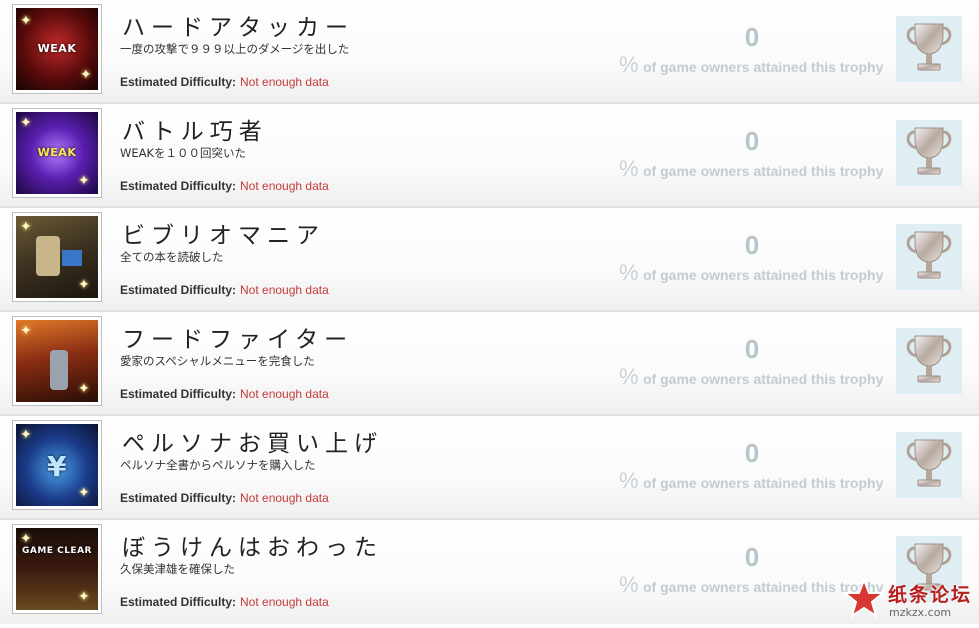 This screenshot has width=979, height=628. Describe the element at coordinates (235, 49) in the screenshot. I see `trophy-description: 一度の攻撃で９９９以上のダメージを出した` at that location.